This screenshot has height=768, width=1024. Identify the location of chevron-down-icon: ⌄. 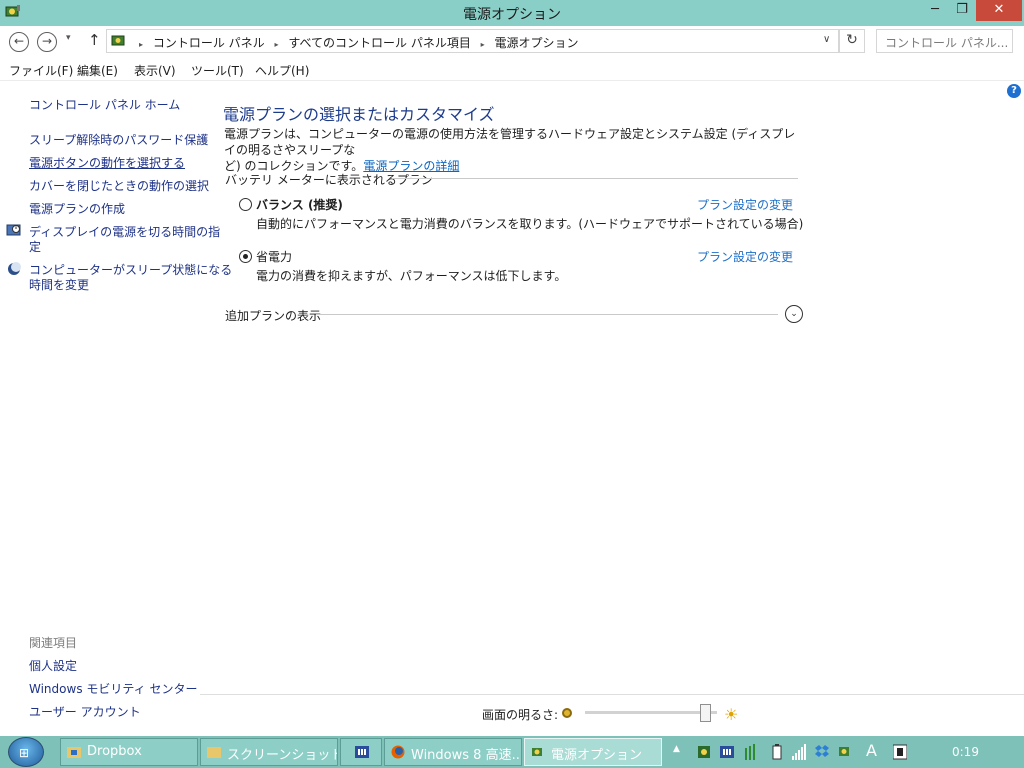
(794, 314).